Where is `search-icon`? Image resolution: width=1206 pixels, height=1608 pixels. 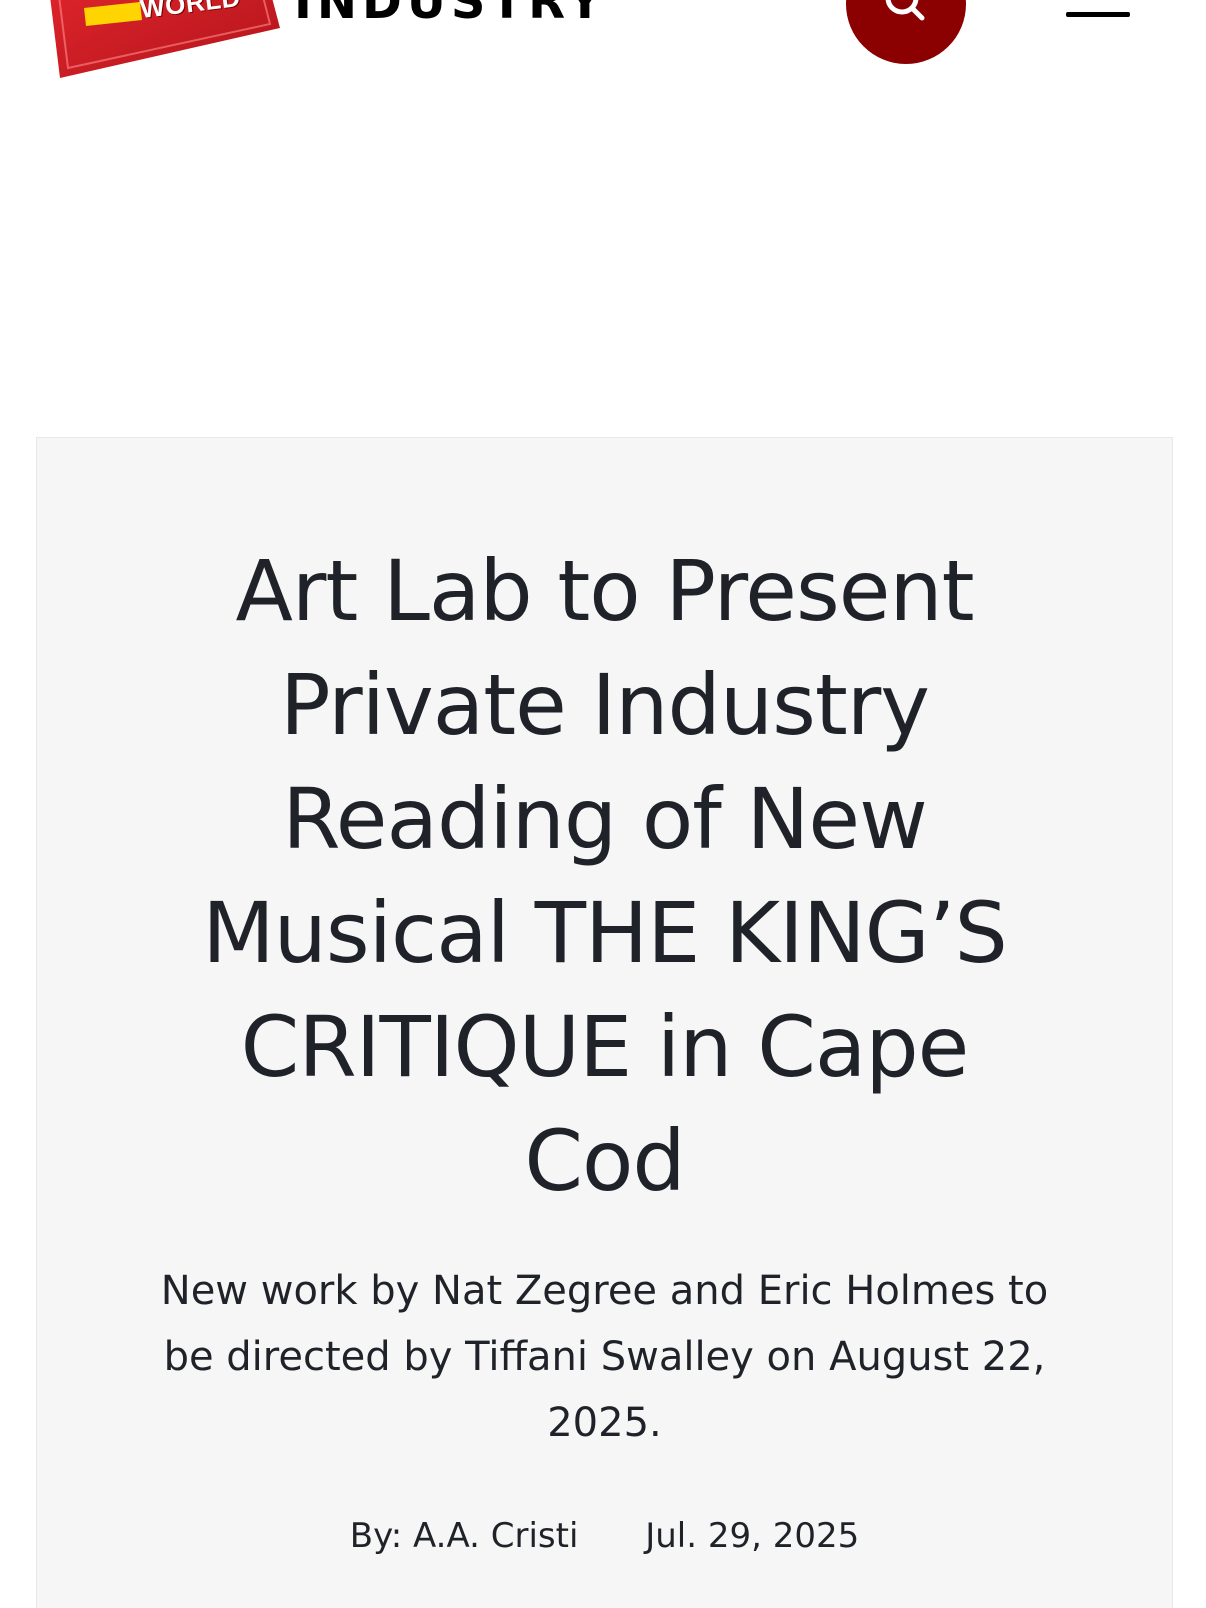
search-icon is located at coordinates (905, 10).